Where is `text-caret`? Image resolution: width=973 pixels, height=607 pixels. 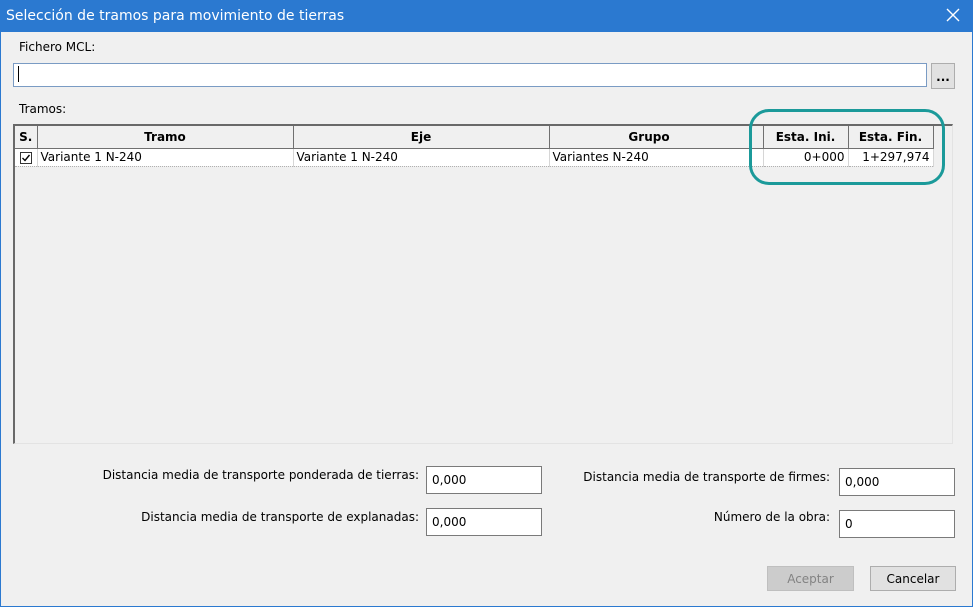
text-caret is located at coordinates (18, 74).